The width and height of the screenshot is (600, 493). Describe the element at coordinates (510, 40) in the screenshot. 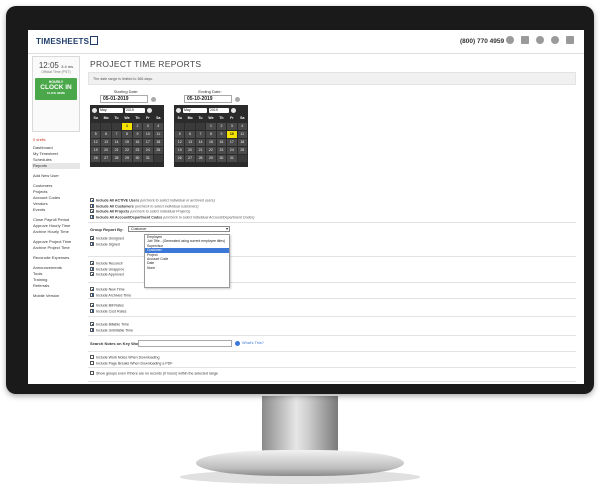

I see `car-icon` at that location.